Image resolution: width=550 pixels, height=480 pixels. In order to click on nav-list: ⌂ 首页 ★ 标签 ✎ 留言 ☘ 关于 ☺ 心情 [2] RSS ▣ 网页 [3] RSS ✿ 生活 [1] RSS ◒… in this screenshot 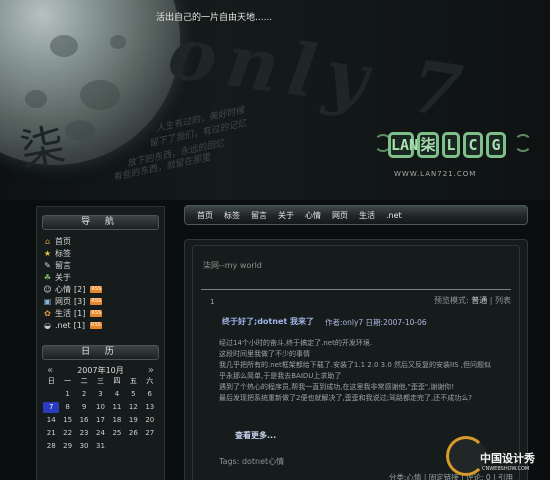, I will do `click(100, 283)`.